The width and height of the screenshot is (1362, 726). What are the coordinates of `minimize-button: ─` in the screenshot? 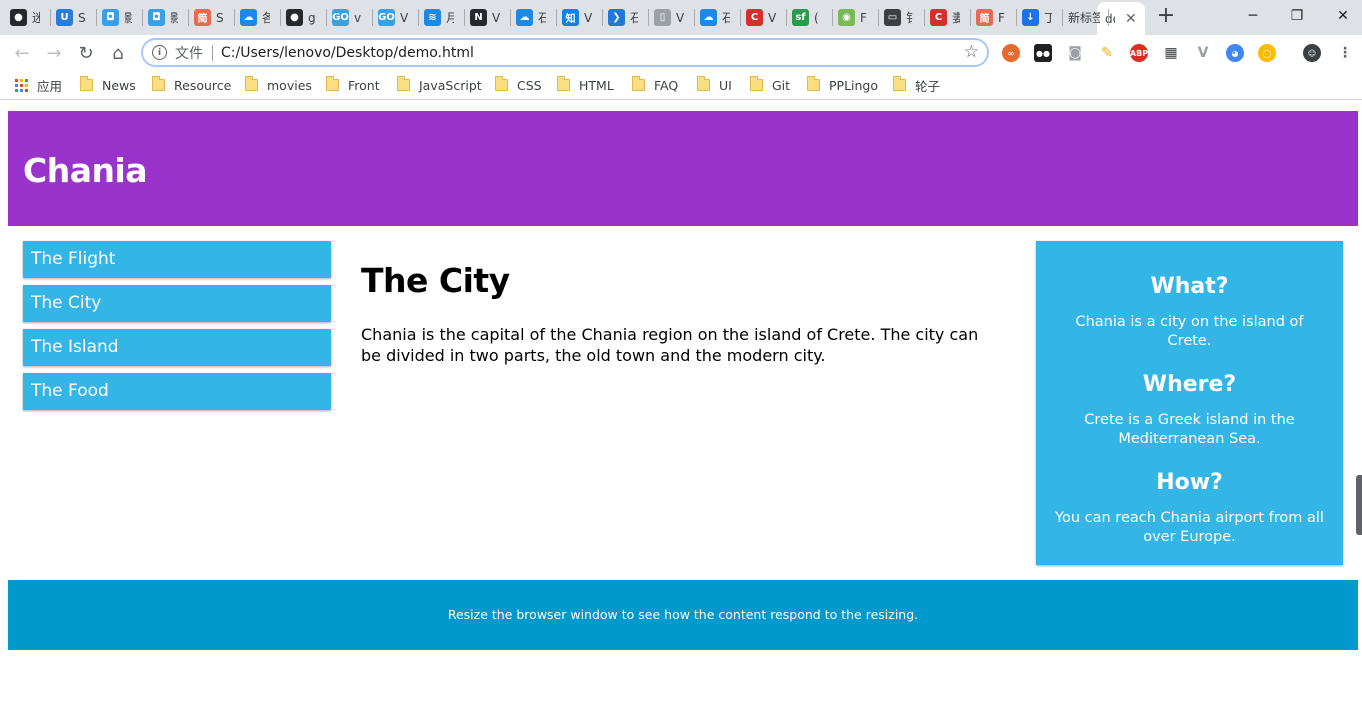 It's located at (1253, 16).